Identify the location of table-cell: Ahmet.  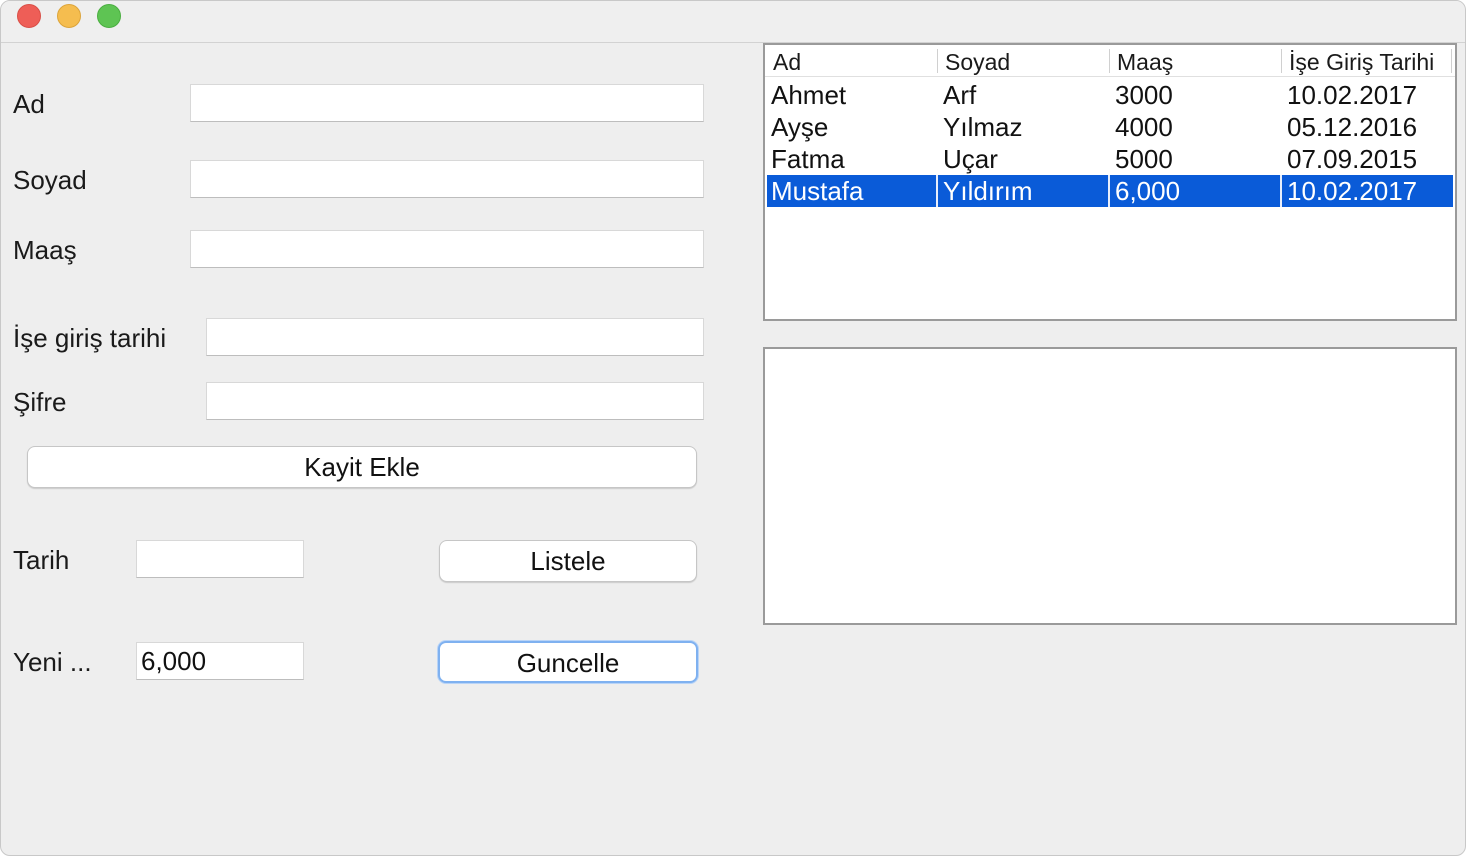
(809, 95).